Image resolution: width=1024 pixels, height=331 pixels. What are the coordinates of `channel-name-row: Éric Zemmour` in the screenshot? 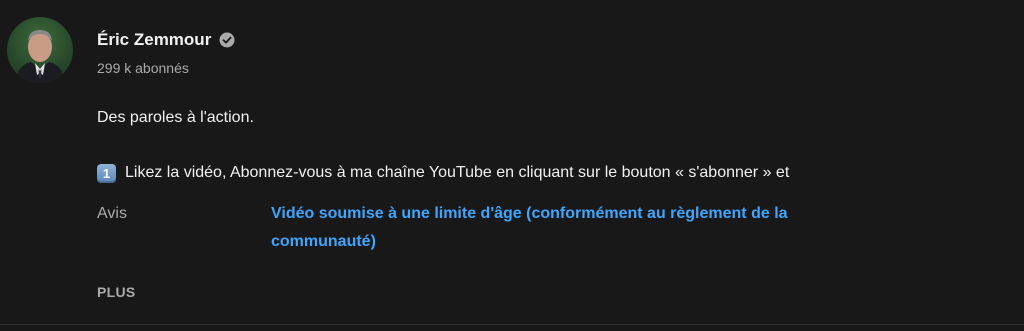 It's located at (166, 40).